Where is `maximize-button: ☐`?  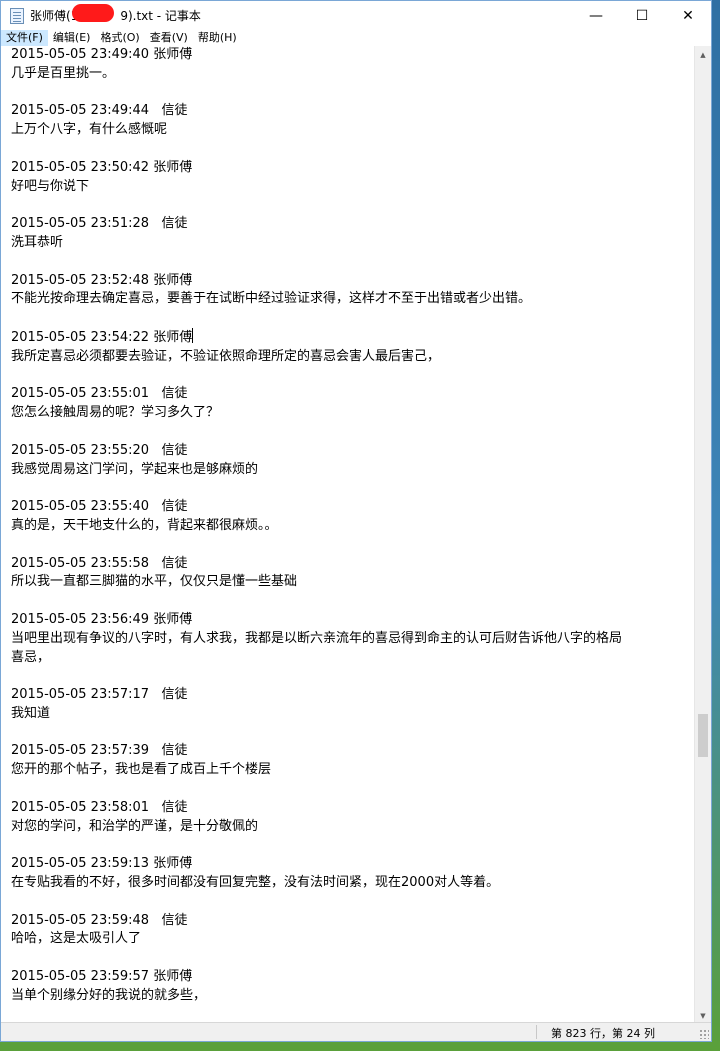
maximize-button: ☐ is located at coordinates (642, 15).